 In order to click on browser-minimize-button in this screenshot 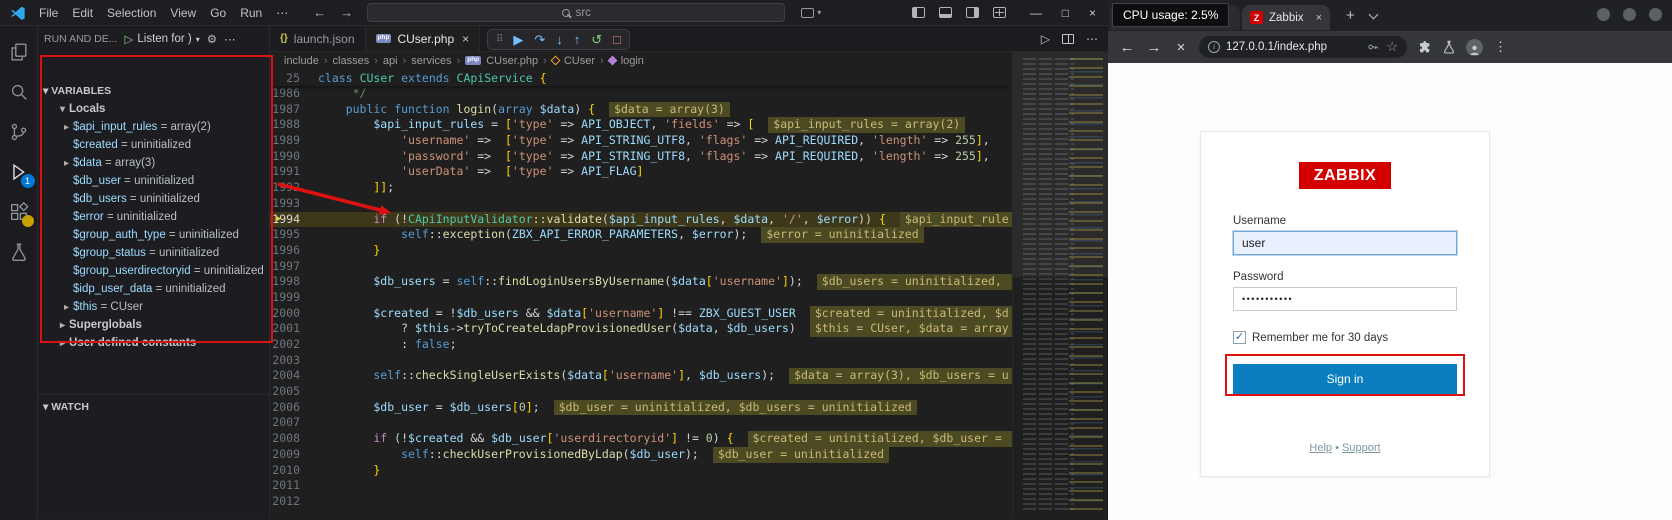, I will do `click(1603, 14)`.